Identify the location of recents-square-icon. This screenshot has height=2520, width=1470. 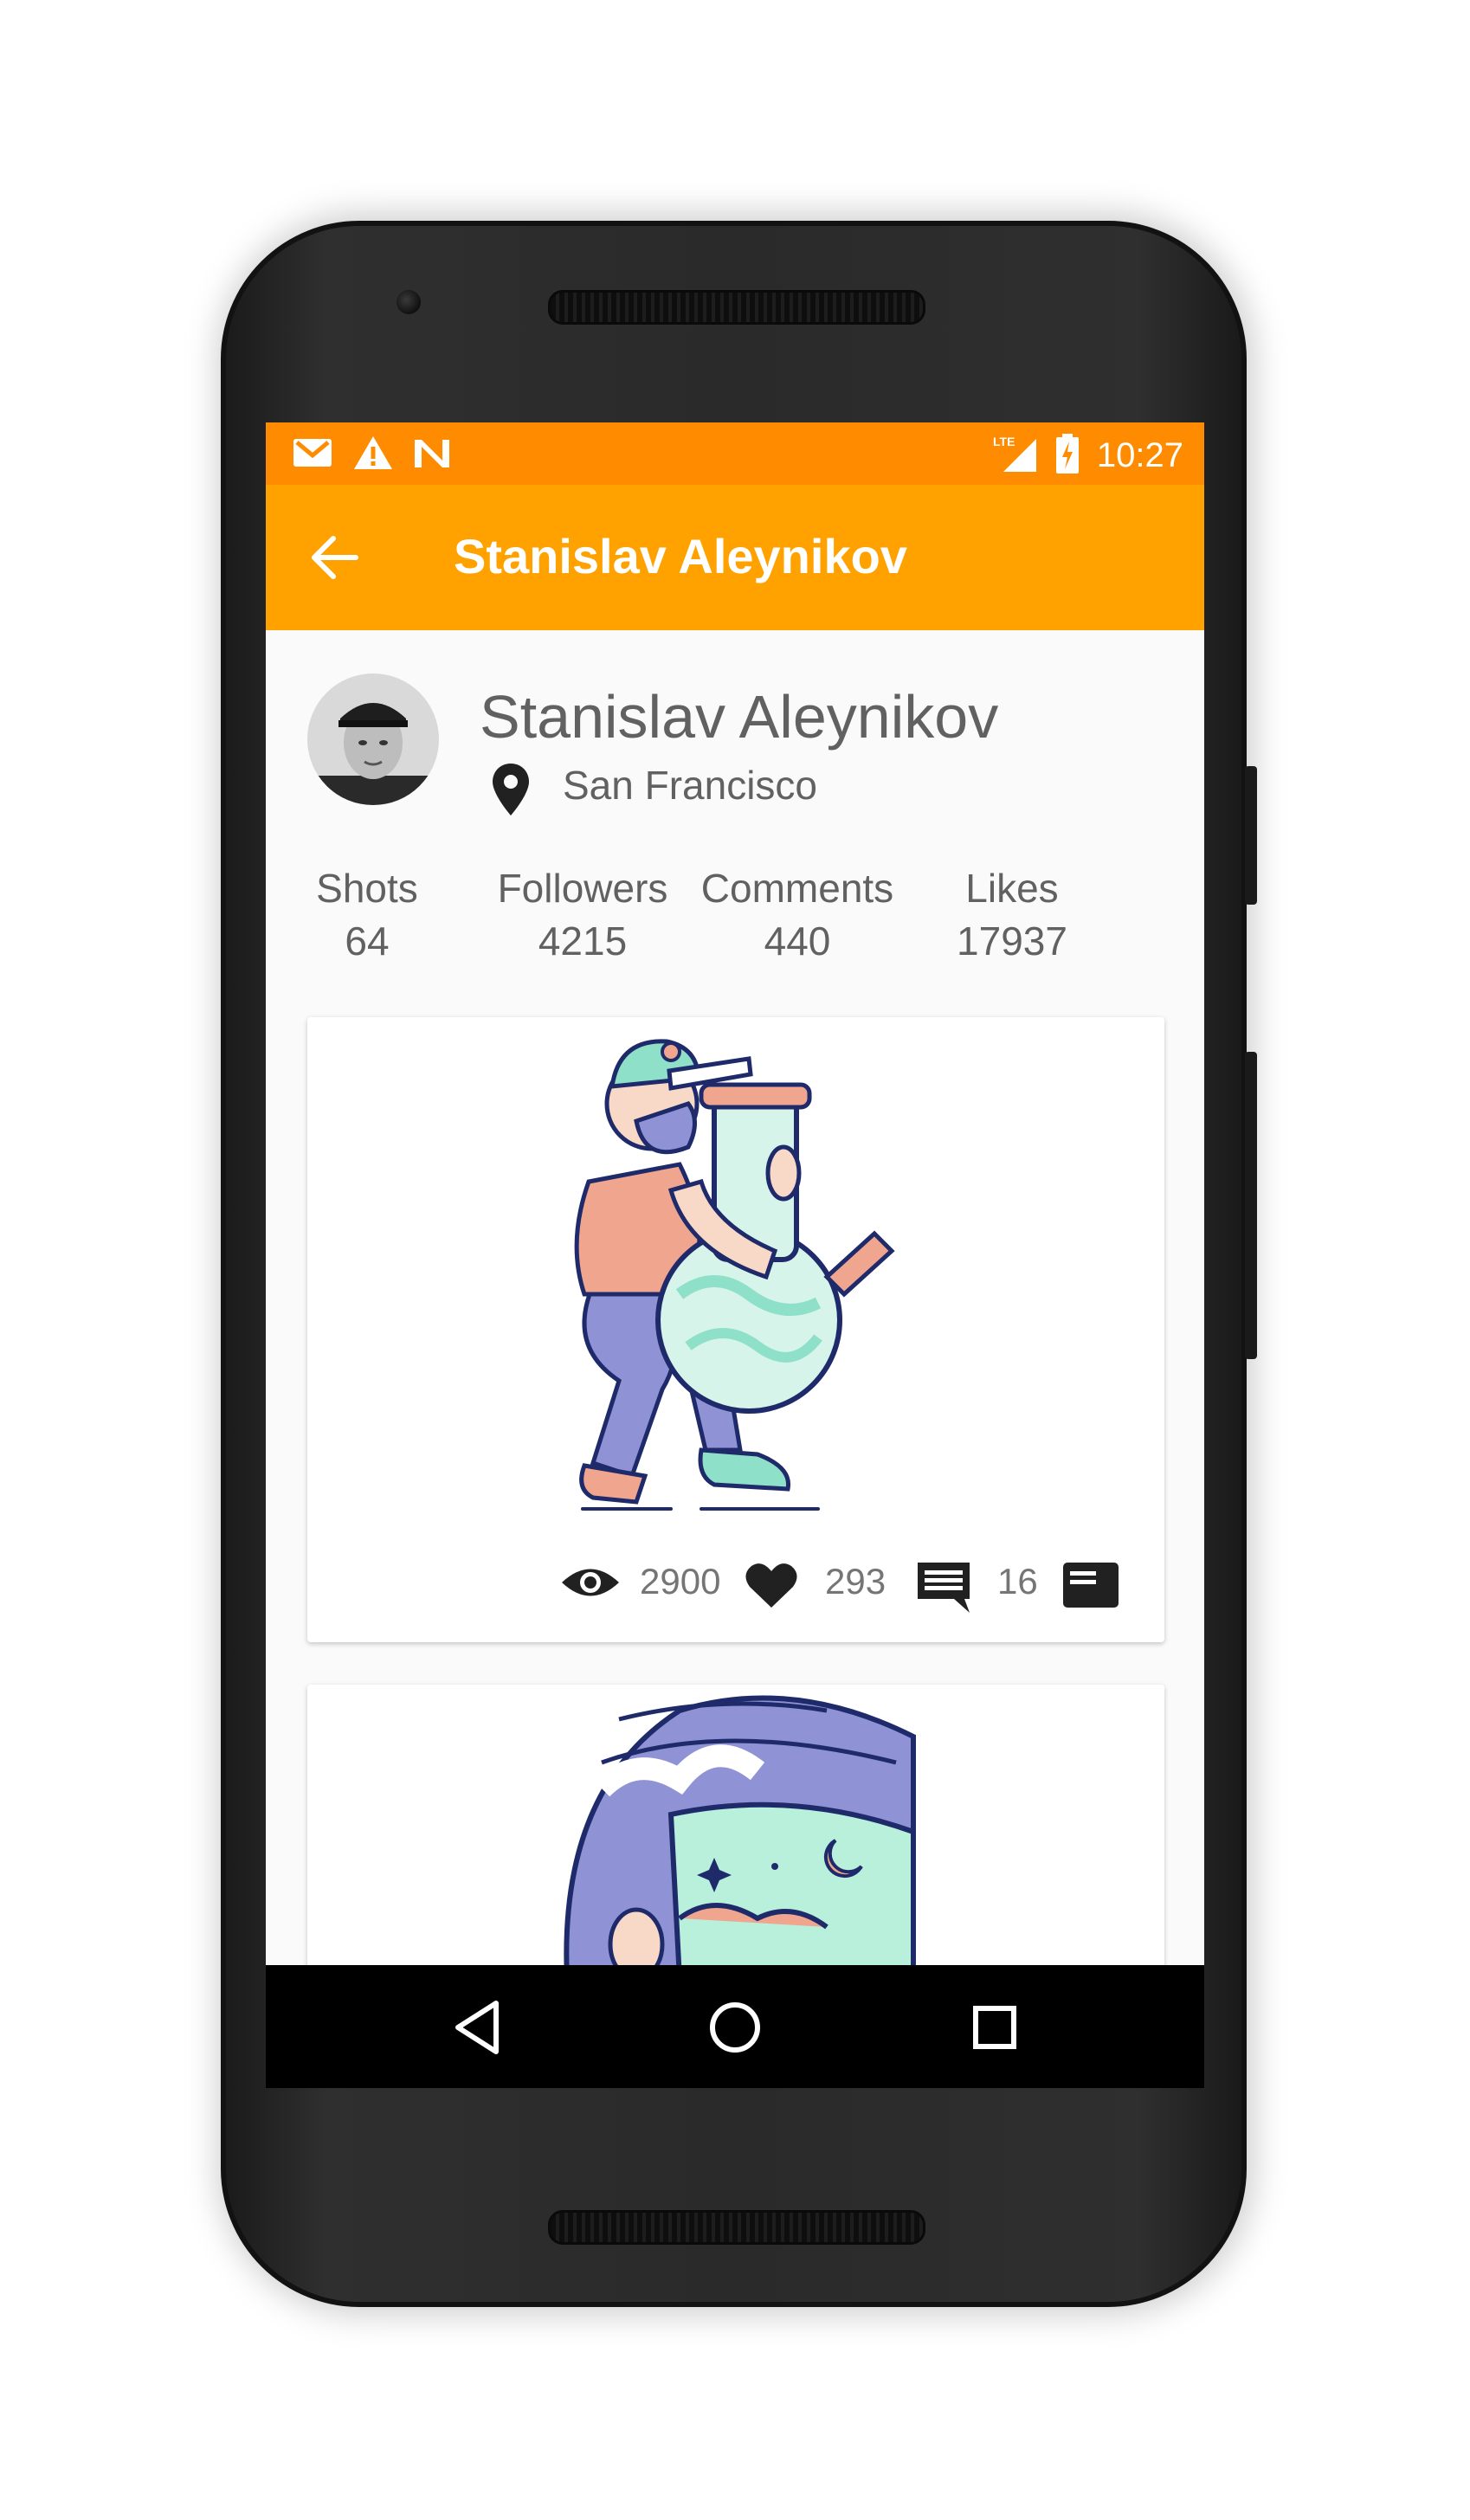
(995, 2027).